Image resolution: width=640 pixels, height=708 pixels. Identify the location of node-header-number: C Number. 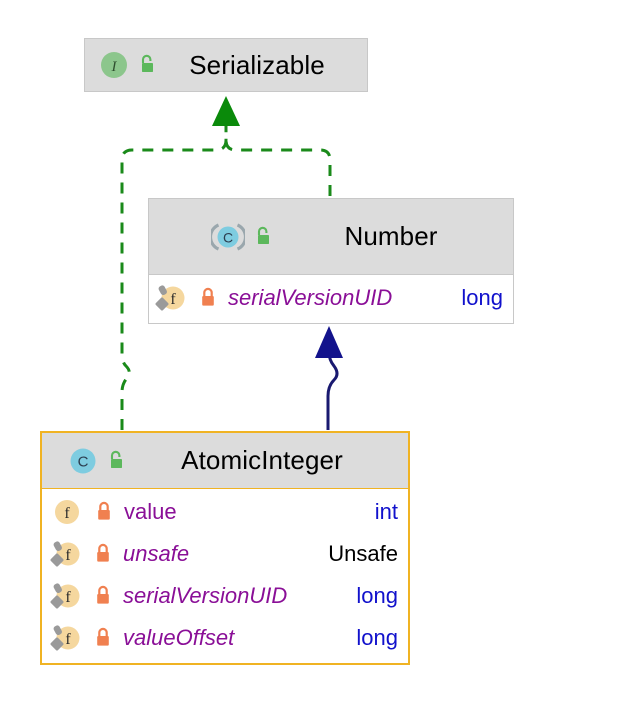
(331, 237).